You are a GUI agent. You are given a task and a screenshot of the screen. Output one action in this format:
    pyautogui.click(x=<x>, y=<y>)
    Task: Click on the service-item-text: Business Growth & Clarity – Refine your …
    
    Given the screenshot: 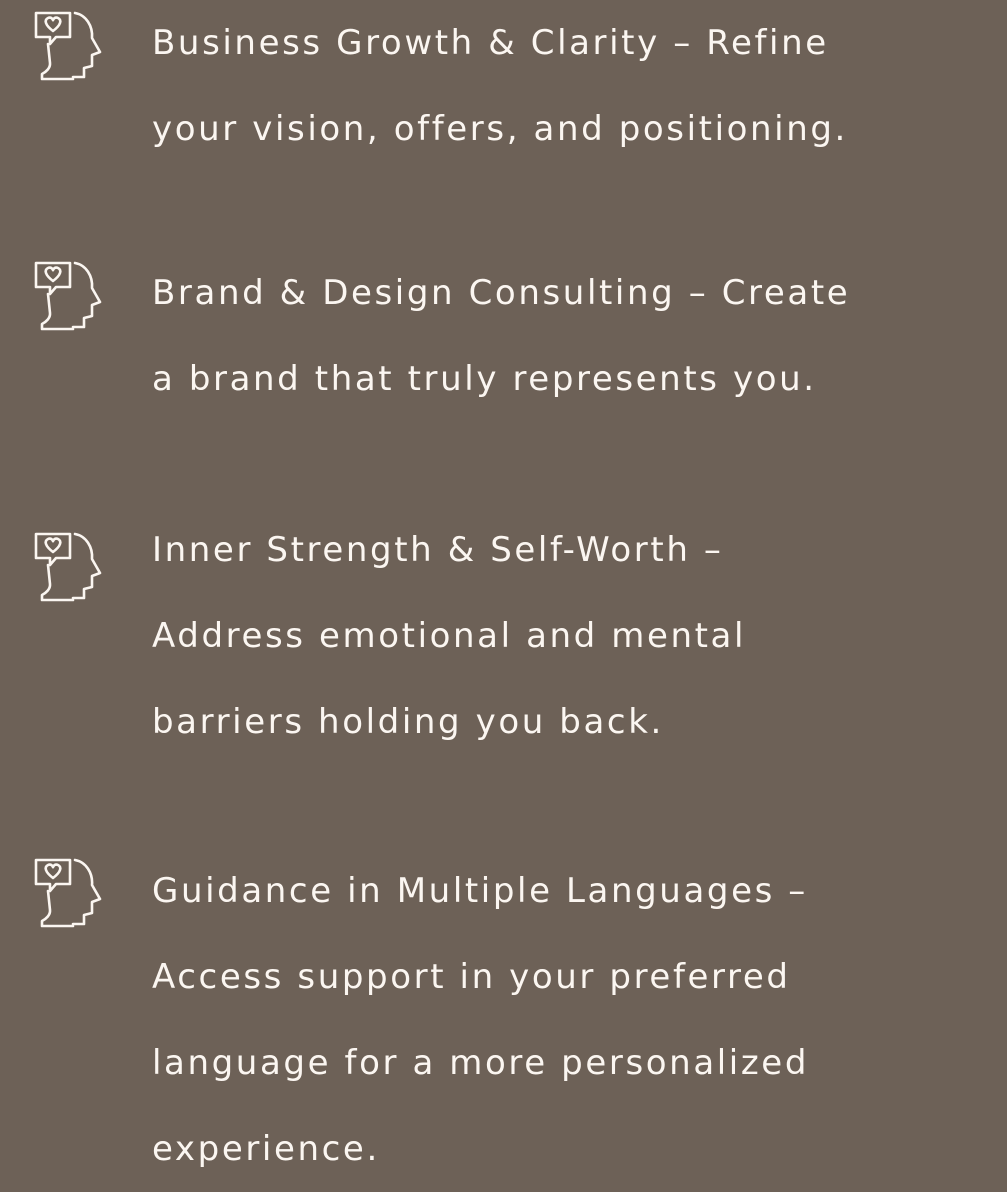 What is the action you would take?
    pyautogui.click(x=500, y=86)
    